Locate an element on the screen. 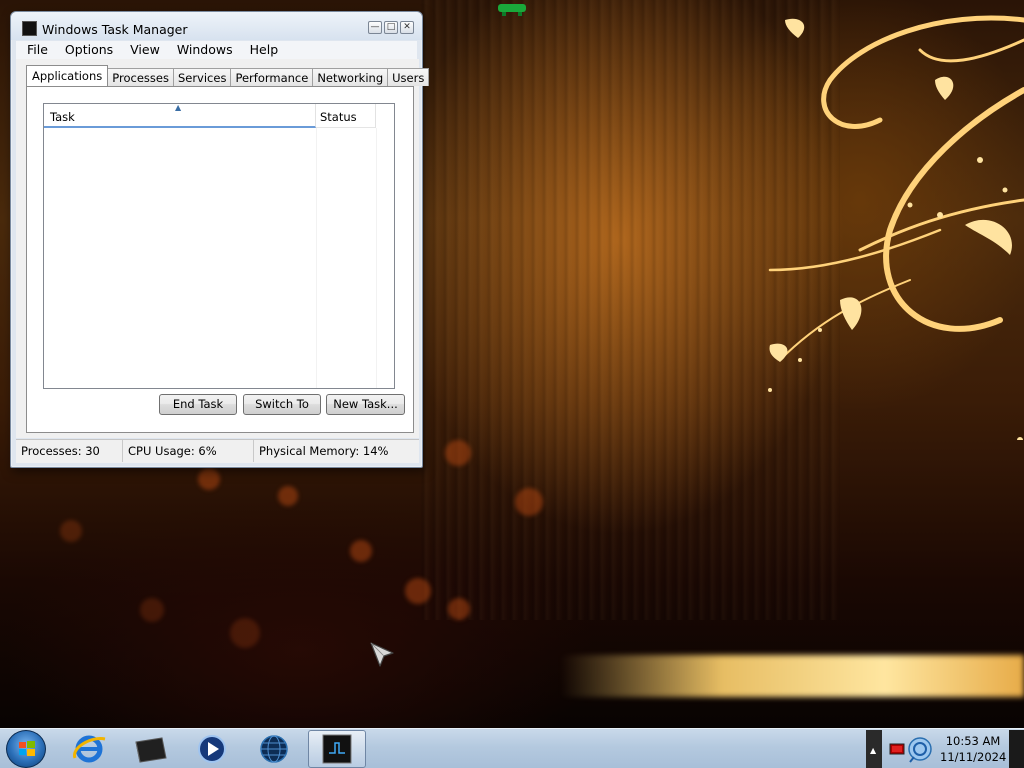 The image size is (1024, 768). menu-view: View is located at coordinates (143, 50).